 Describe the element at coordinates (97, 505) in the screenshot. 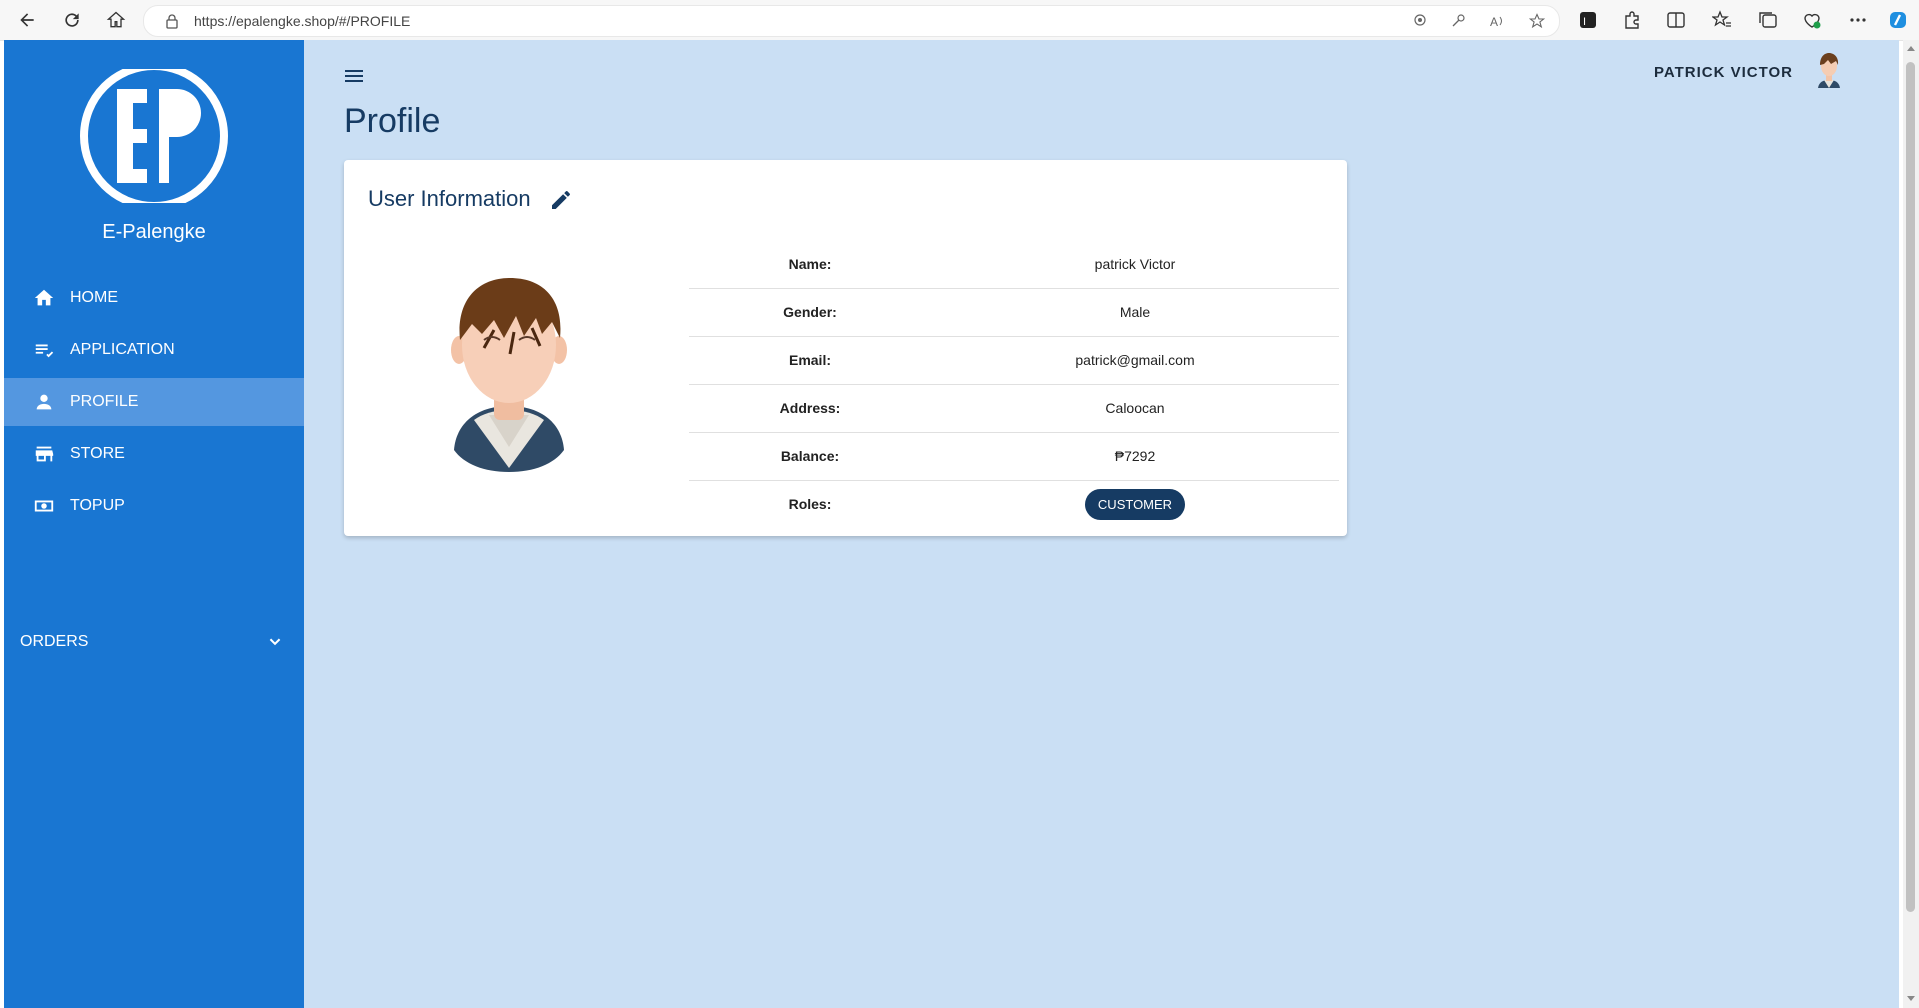

I see `sidebar-item-label: TOPUP` at that location.